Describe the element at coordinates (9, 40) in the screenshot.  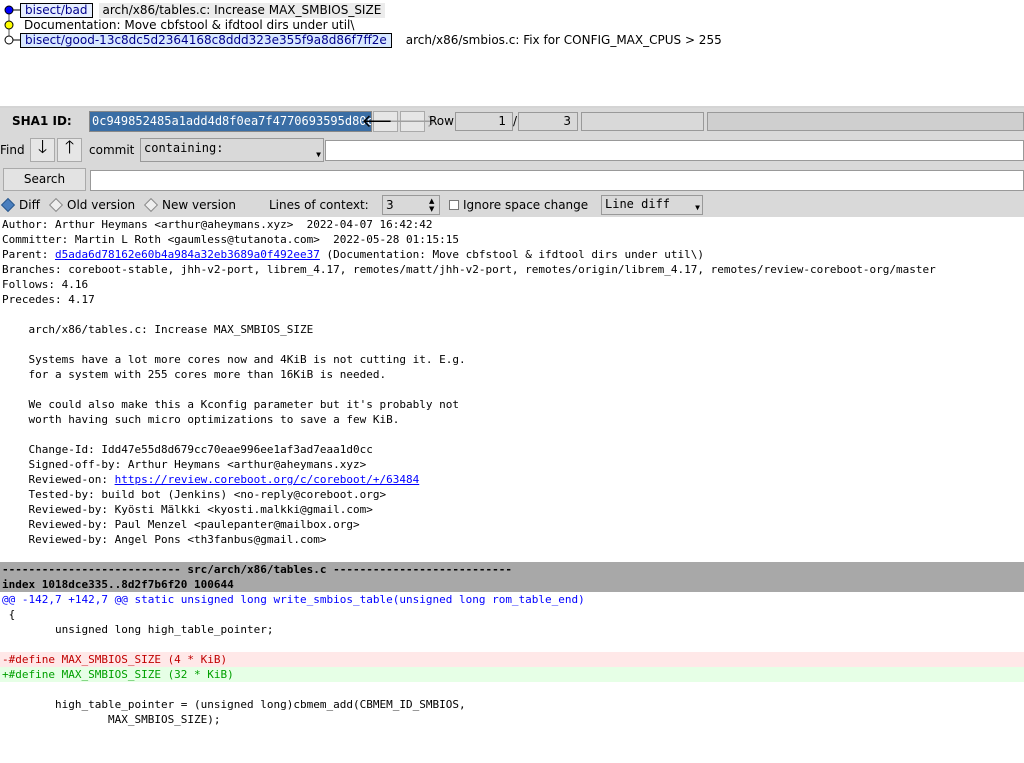
I see `commit-node-good` at that location.